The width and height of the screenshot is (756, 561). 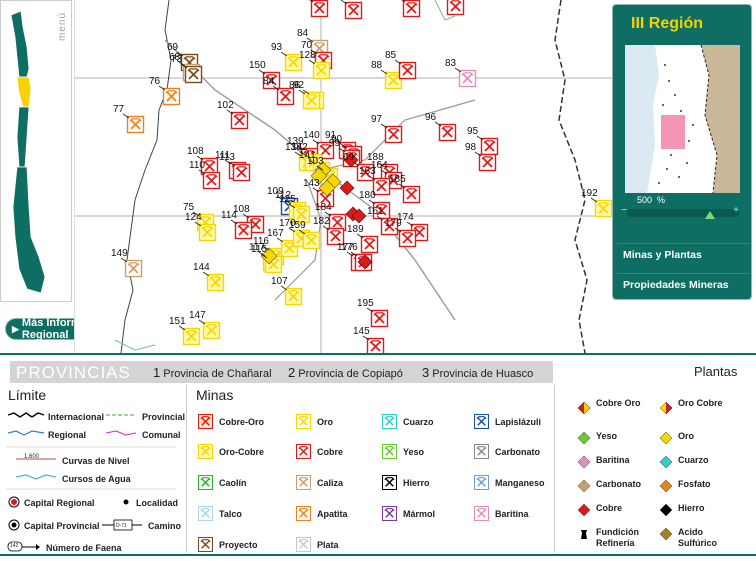 What do you see at coordinates (303, 515) in the screenshot?
I see `apatita-mine-icon` at bounding box center [303, 515].